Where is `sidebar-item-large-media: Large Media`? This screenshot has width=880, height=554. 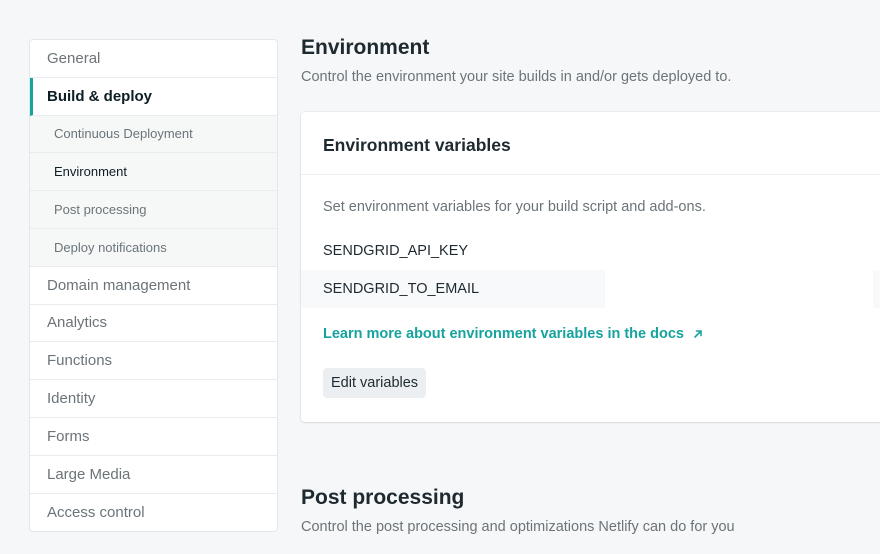
sidebar-item-large-media: Large Media is located at coordinates (153, 475).